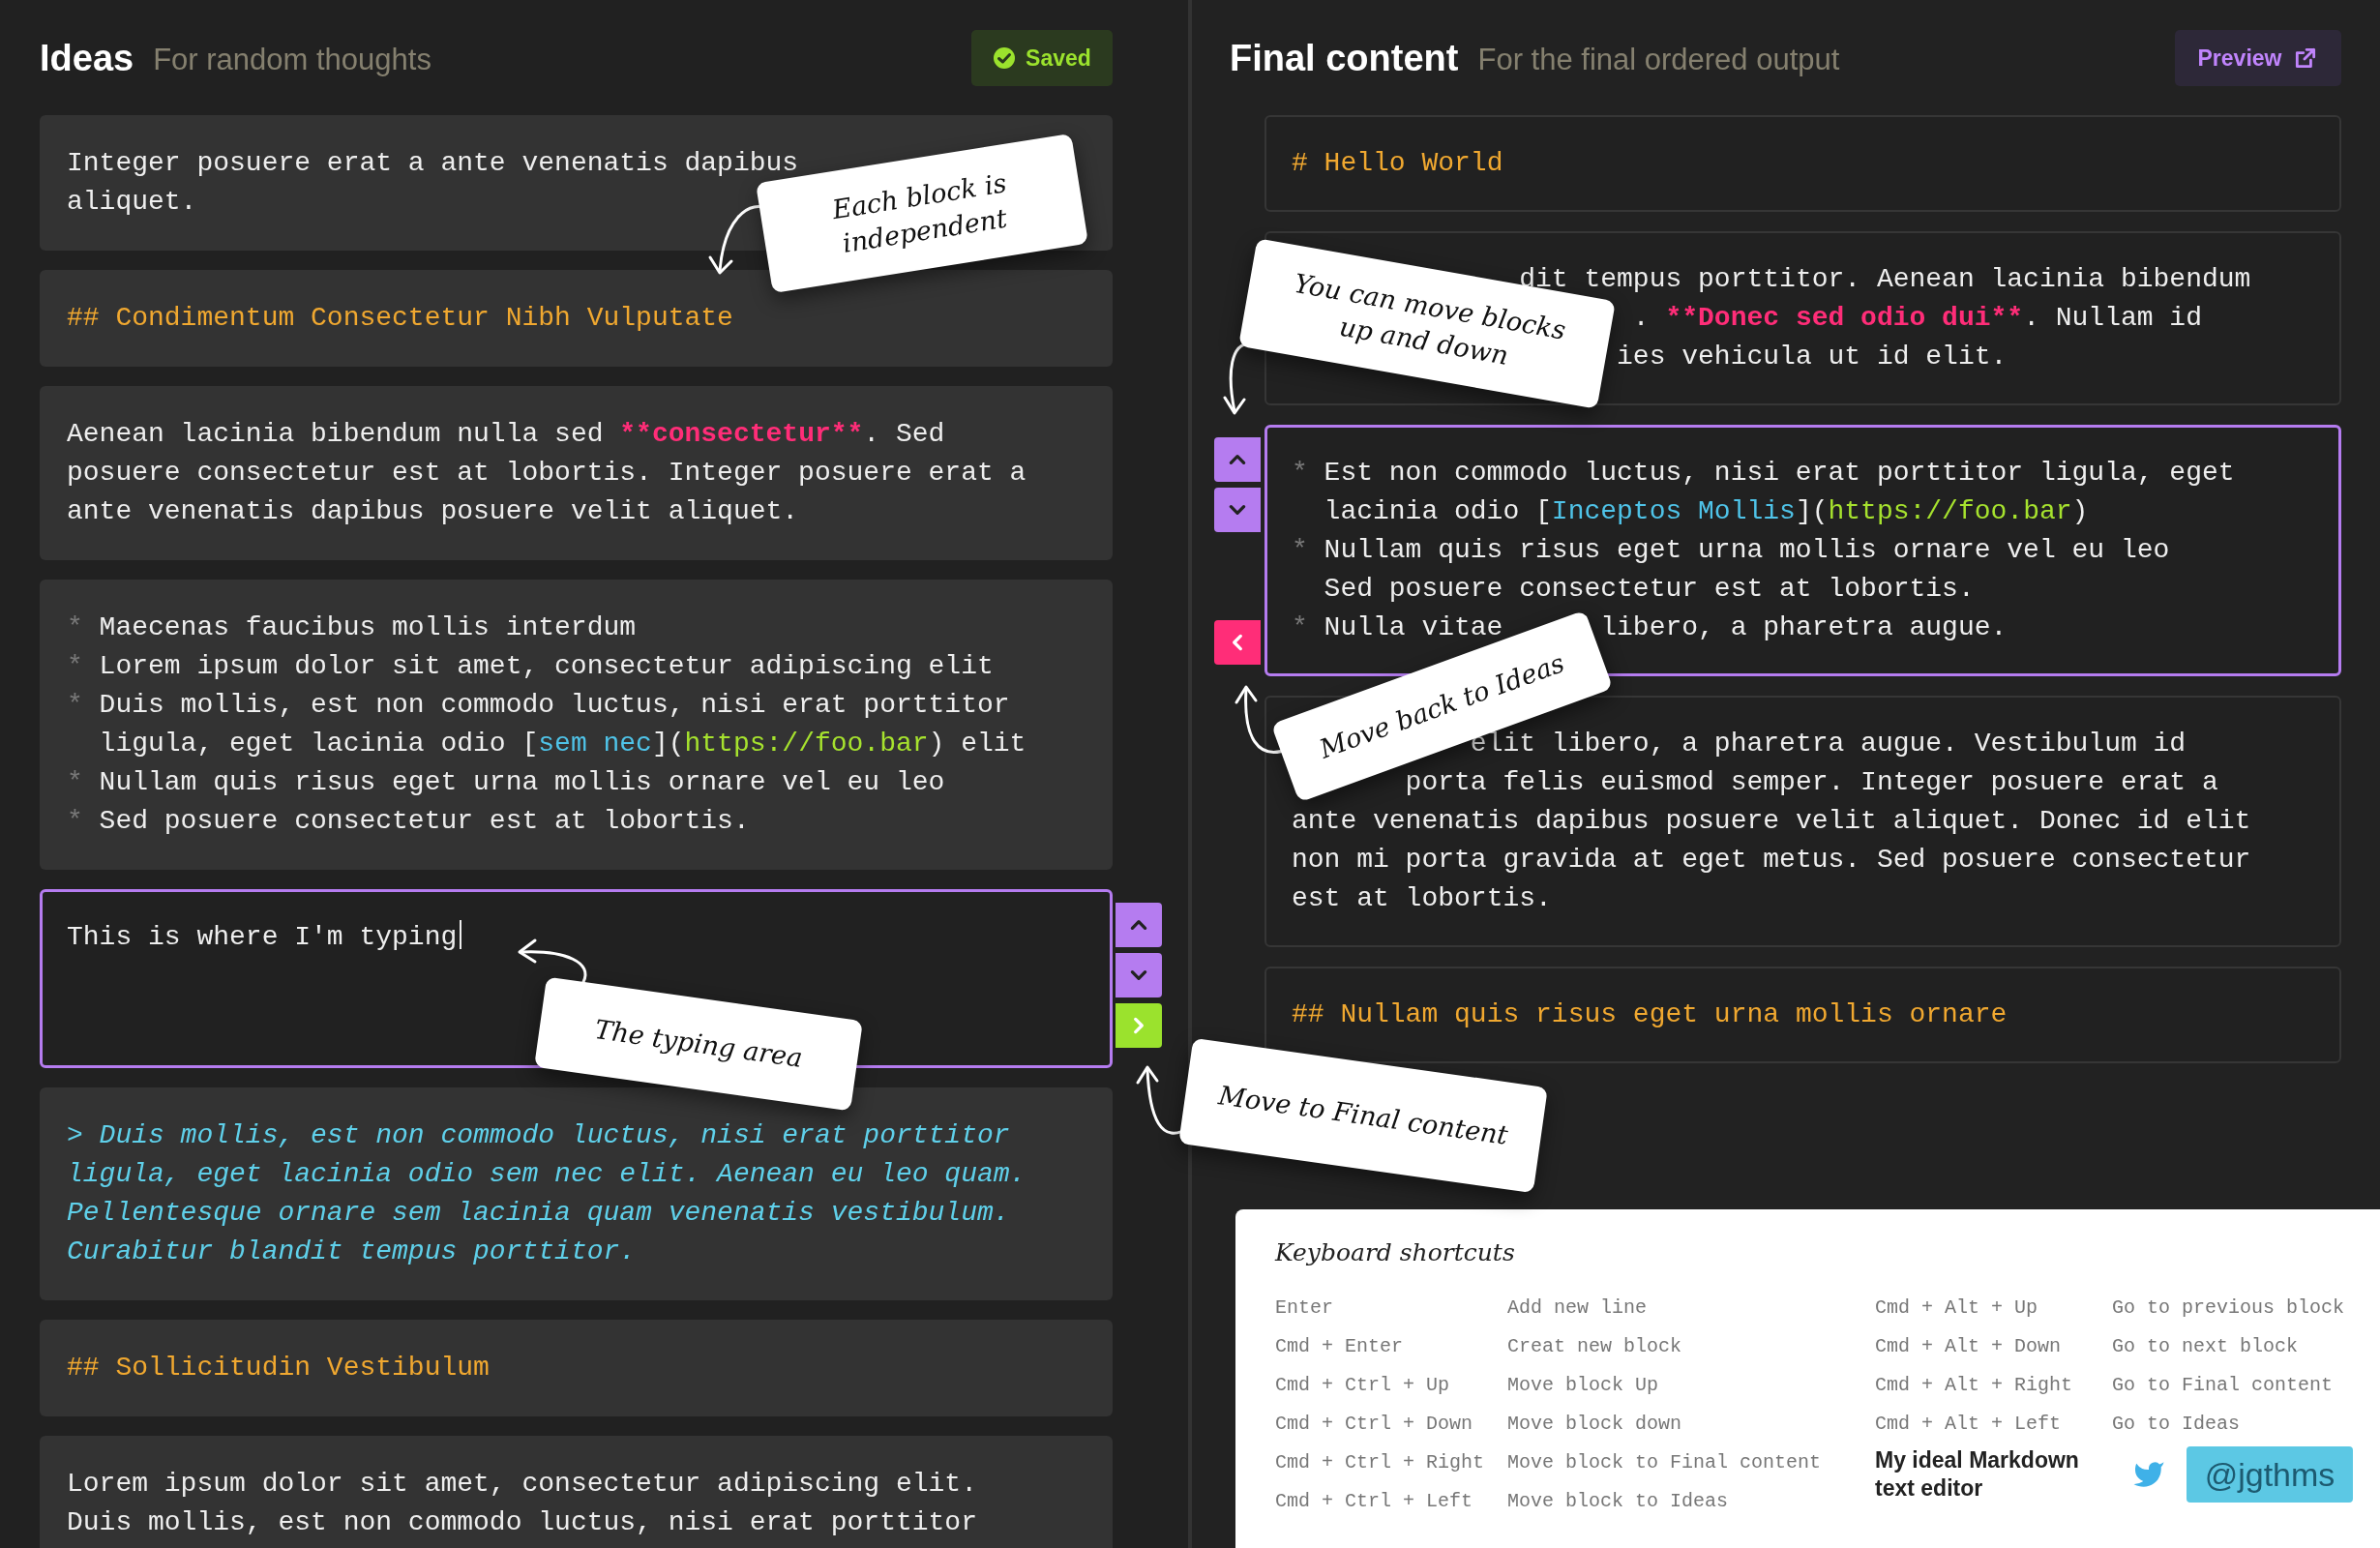 The width and height of the screenshot is (2380, 1548). I want to click on markdown-line: est at lobortis., so click(1422, 898).